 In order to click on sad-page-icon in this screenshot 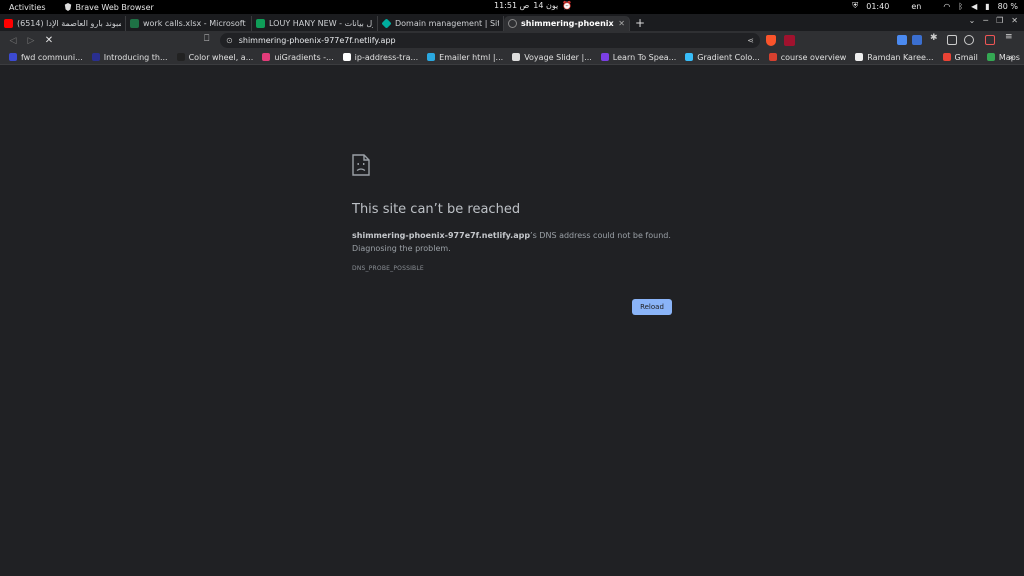, I will do `click(361, 165)`.